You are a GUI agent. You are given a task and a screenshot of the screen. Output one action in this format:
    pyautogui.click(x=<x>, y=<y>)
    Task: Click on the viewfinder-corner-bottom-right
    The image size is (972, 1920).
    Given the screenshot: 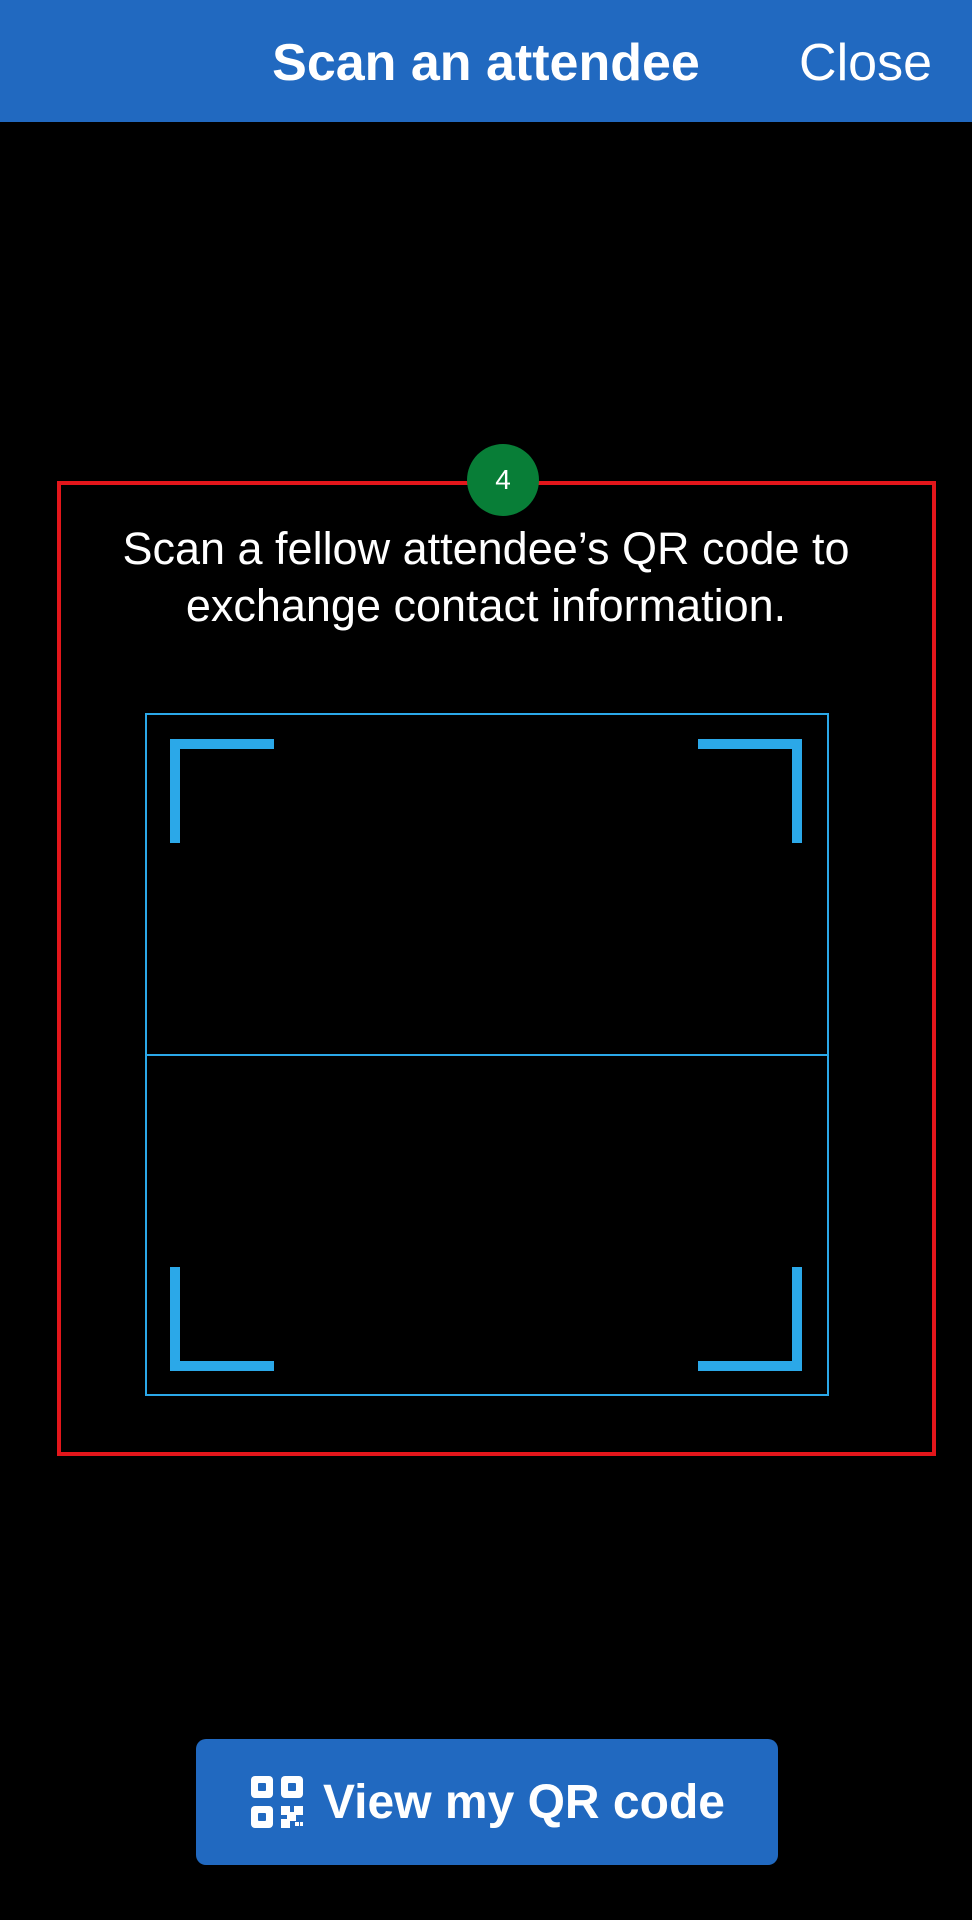 What is the action you would take?
    pyautogui.click(x=750, y=1319)
    